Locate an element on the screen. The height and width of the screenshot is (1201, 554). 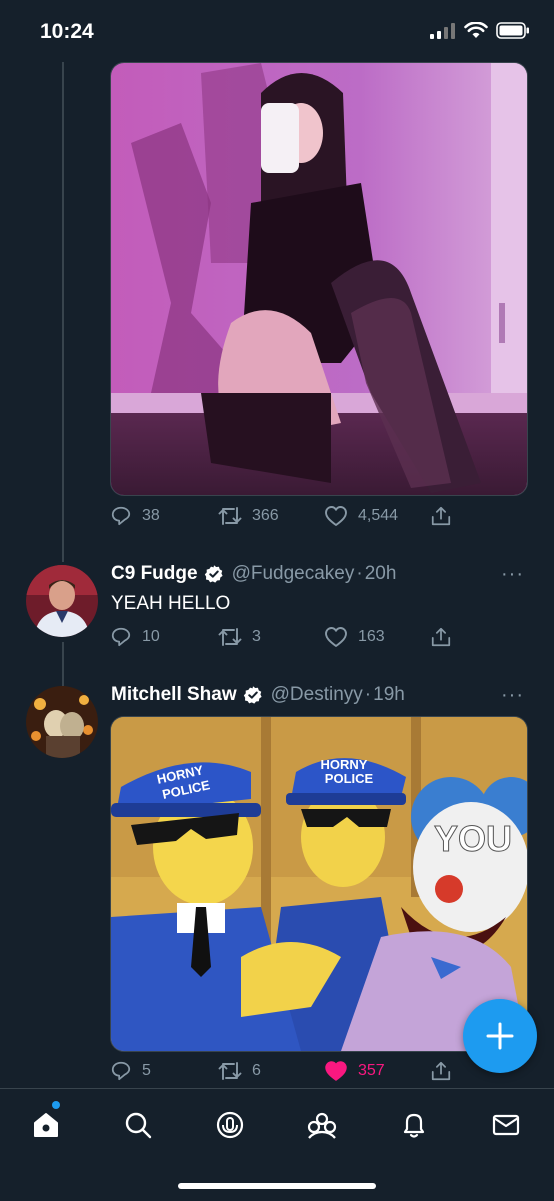
notifications-icon is located at coordinates (414, 1125).